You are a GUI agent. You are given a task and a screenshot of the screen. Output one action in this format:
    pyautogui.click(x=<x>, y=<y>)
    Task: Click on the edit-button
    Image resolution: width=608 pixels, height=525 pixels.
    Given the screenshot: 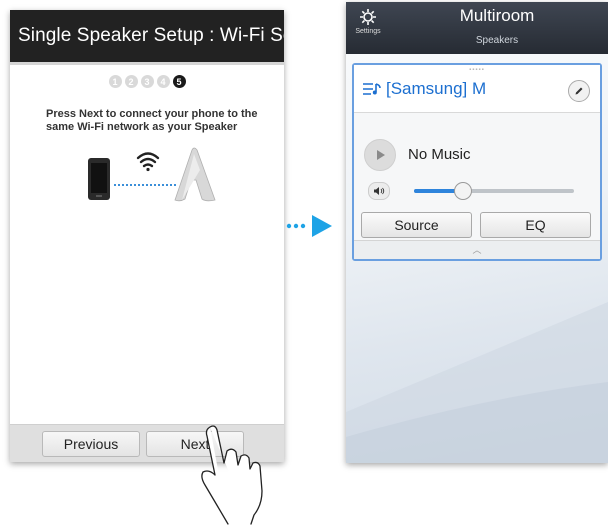 What is the action you would take?
    pyautogui.click(x=579, y=91)
    